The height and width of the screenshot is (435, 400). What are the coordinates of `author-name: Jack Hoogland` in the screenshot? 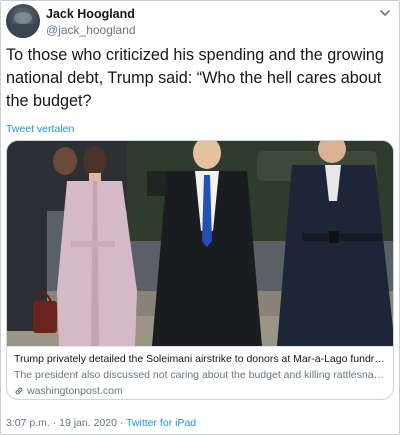 It's located at (90, 14).